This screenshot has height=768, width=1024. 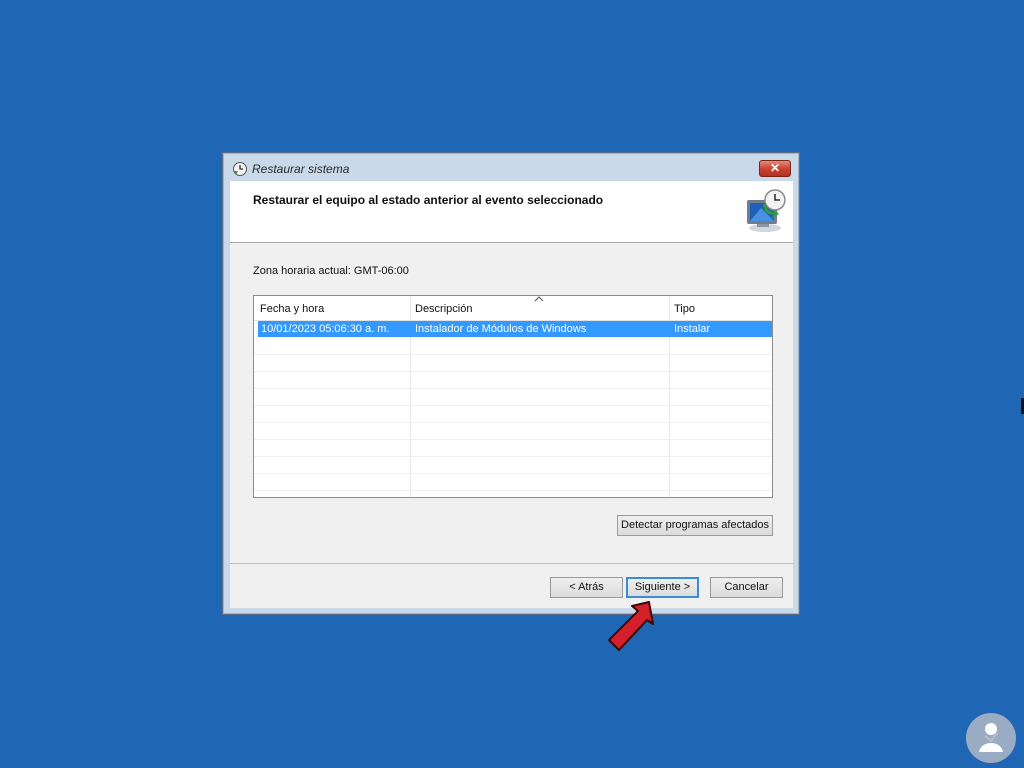 I want to click on next-button: Siguiente >, so click(x=662, y=587).